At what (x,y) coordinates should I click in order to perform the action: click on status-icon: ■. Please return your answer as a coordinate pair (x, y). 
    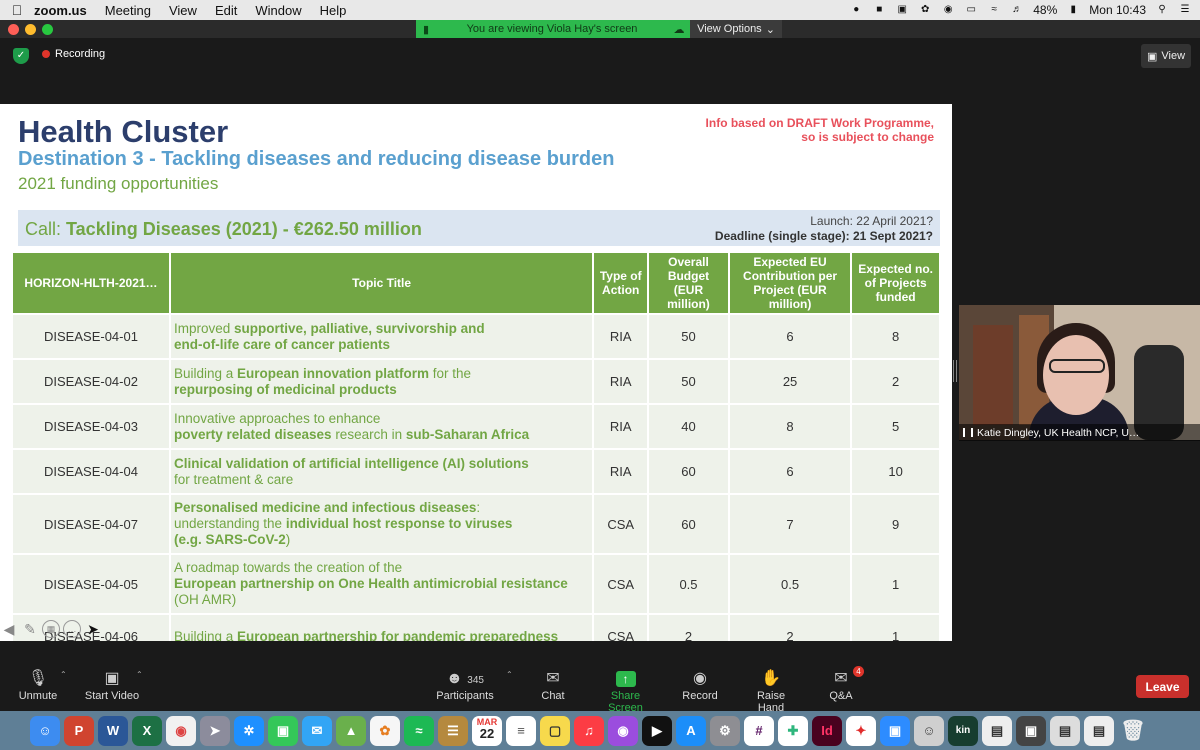
    Looking at the image, I should click on (879, 10).